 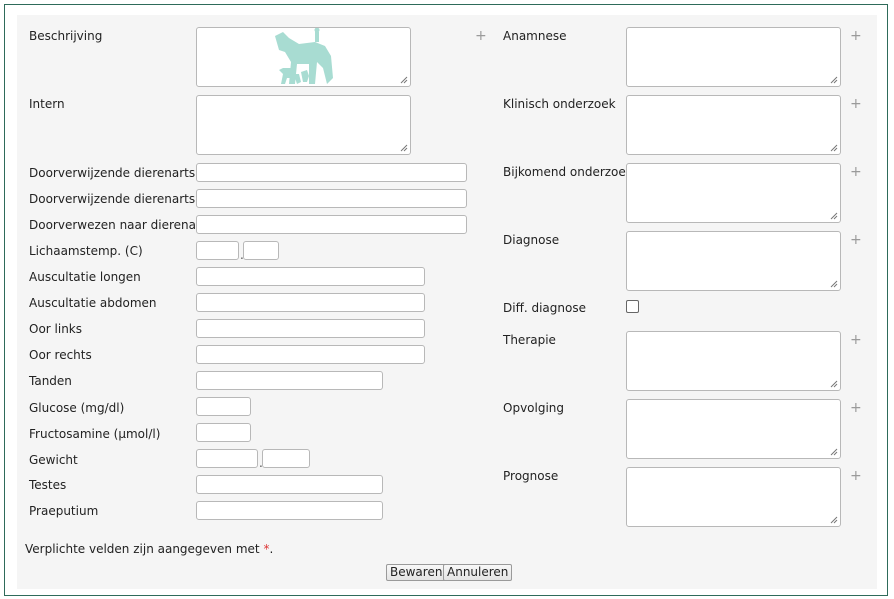 What do you see at coordinates (535, 36) in the screenshot?
I see `label-anamnese: Anamnese` at bounding box center [535, 36].